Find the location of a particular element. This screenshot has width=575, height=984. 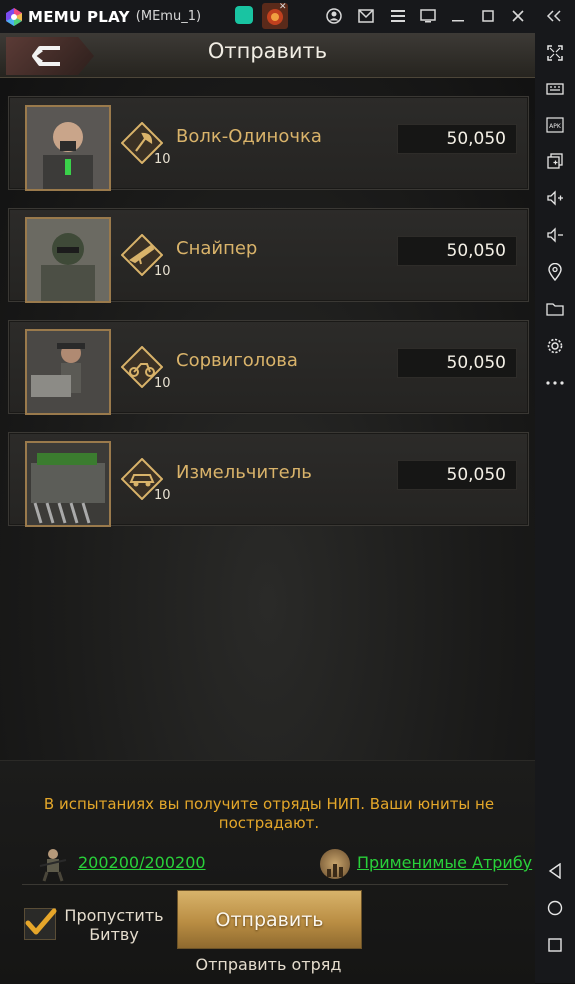

checkmark-icon is located at coordinates (41, 921).